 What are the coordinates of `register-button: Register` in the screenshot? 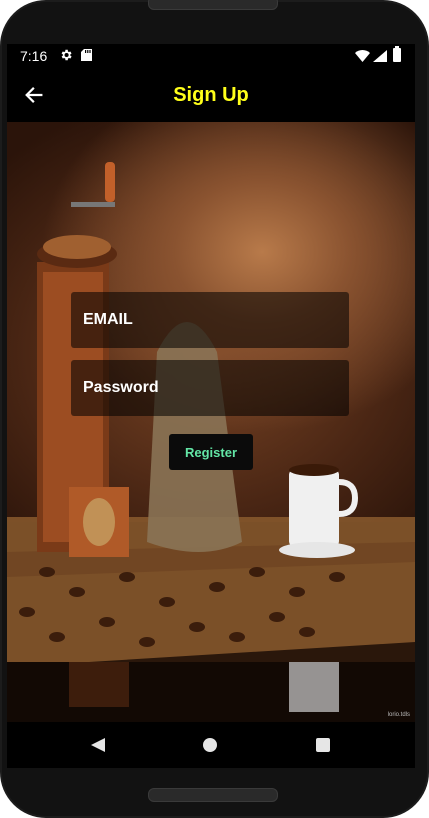 It's located at (211, 452).